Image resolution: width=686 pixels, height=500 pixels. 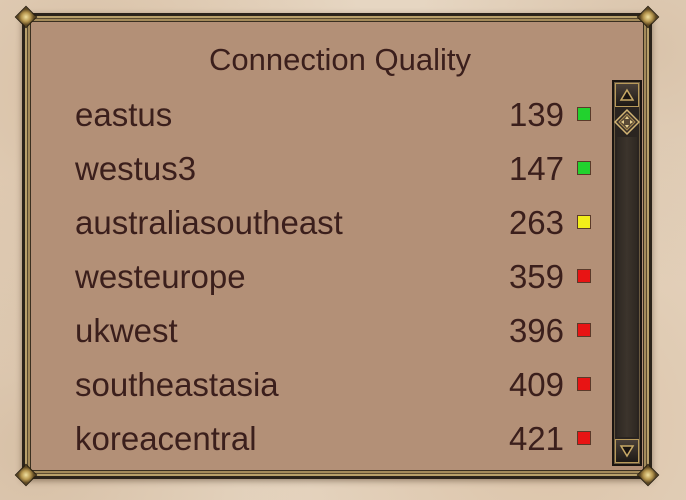 What do you see at coordinates (536, 168) in the screenshot?
I see `region-ping: 147` at bounding box center [536, 168].